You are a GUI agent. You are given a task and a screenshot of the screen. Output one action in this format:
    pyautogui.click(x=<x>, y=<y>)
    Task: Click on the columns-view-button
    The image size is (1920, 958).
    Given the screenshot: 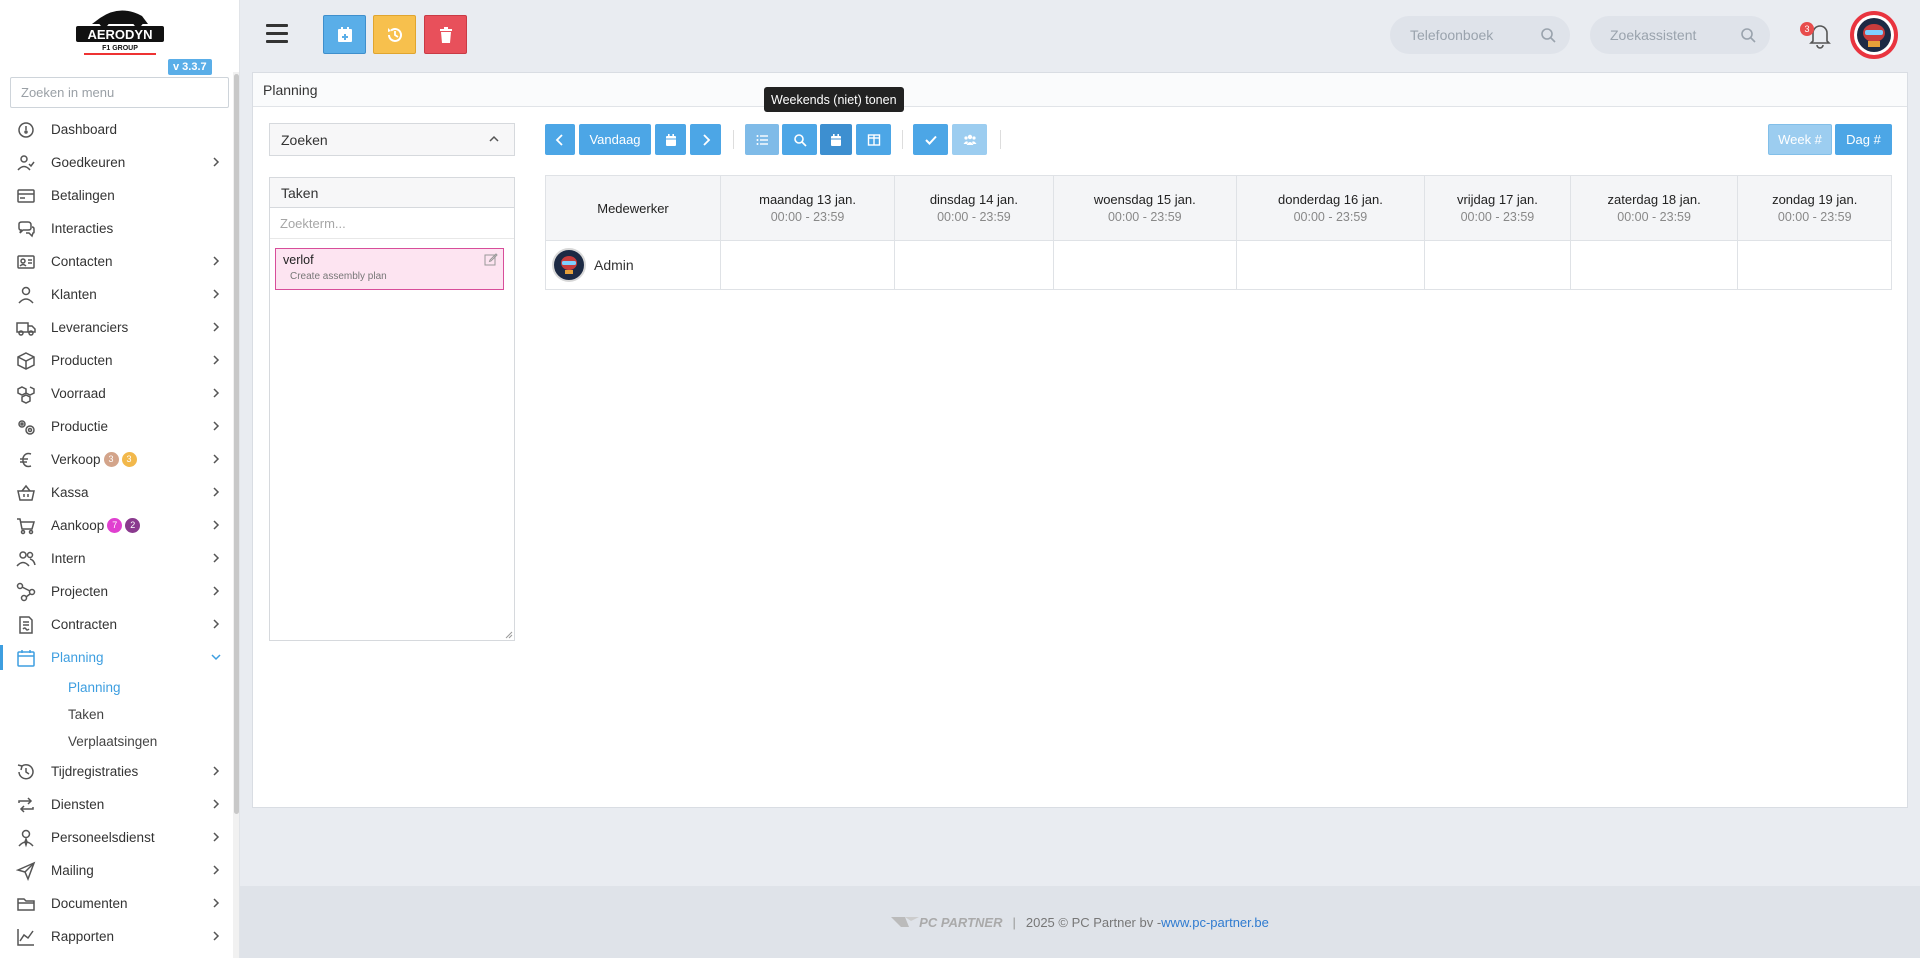 What is the action you would take?
    pyautogui.click(x=873, y=139)
    